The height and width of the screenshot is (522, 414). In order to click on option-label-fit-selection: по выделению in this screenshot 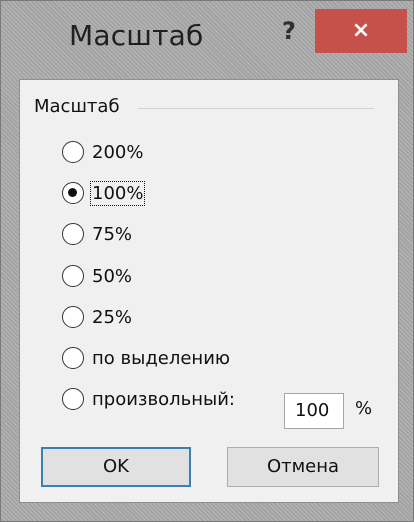, I will do `click(161, 358)`.